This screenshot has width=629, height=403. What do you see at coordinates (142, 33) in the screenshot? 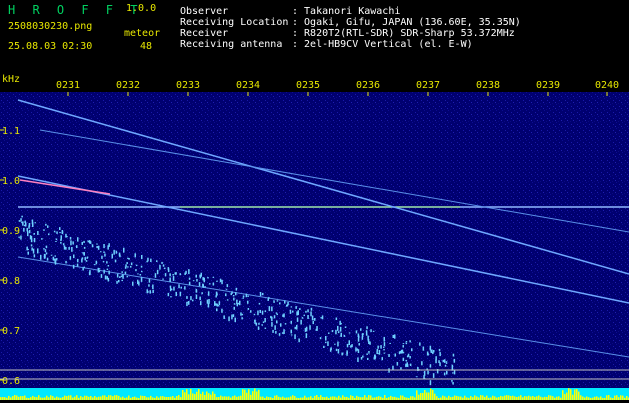
I see `meteor-label: meteor` at bounding box center [142, 33].